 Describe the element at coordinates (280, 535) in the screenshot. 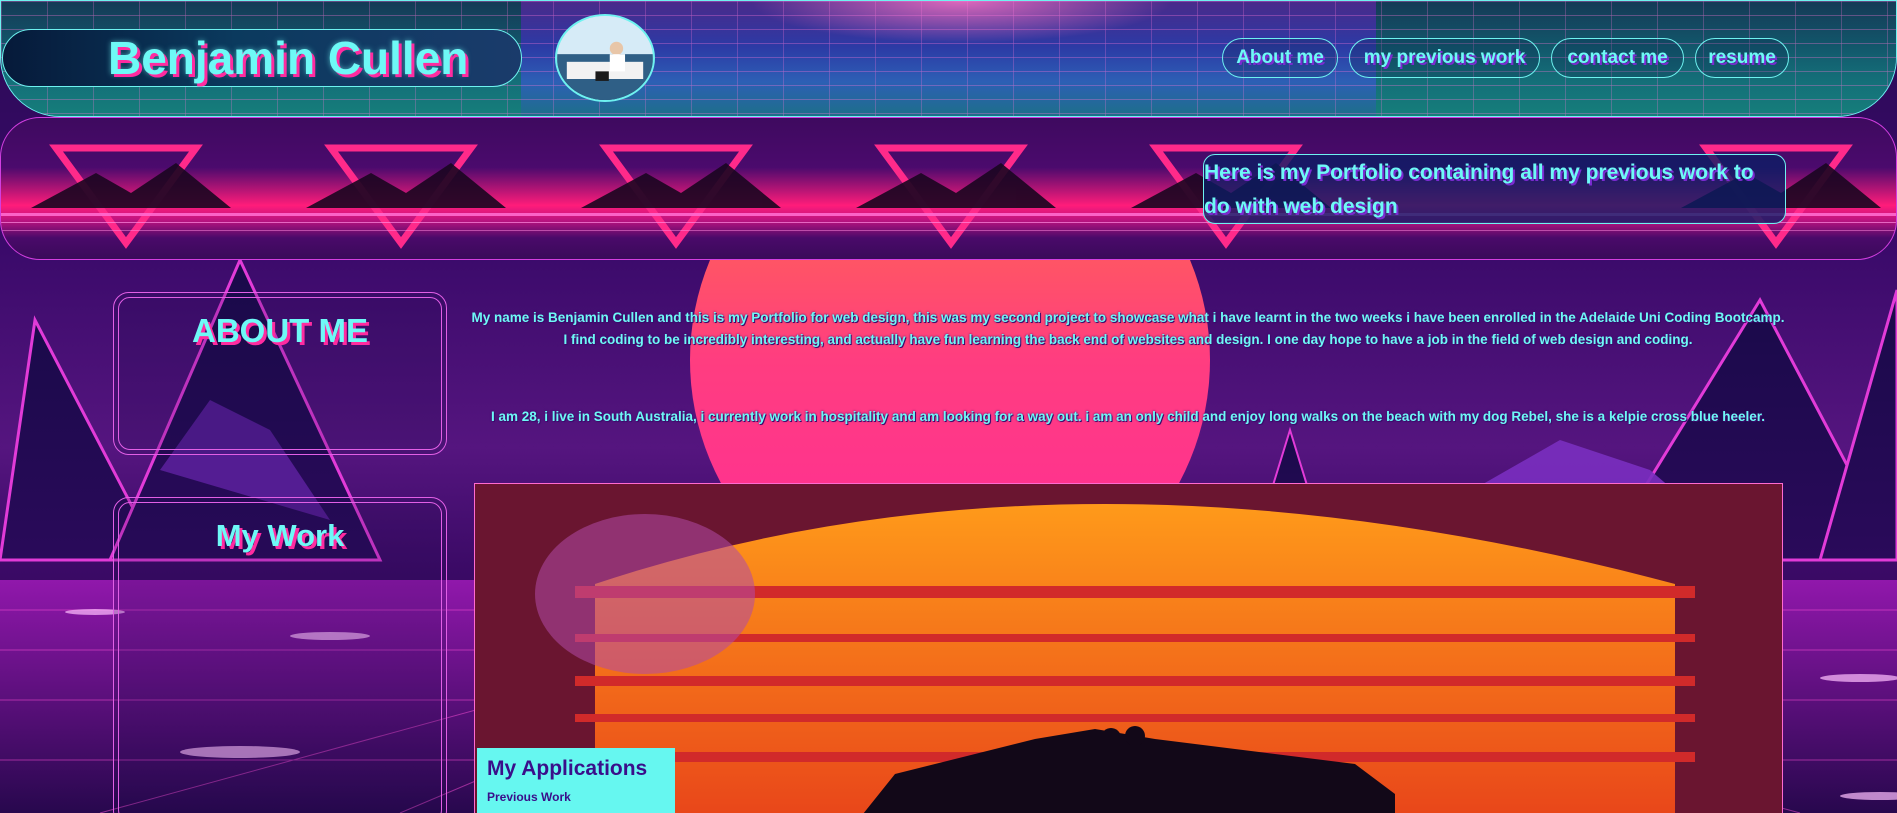

I see `my-work-heading: My Work` at that location.